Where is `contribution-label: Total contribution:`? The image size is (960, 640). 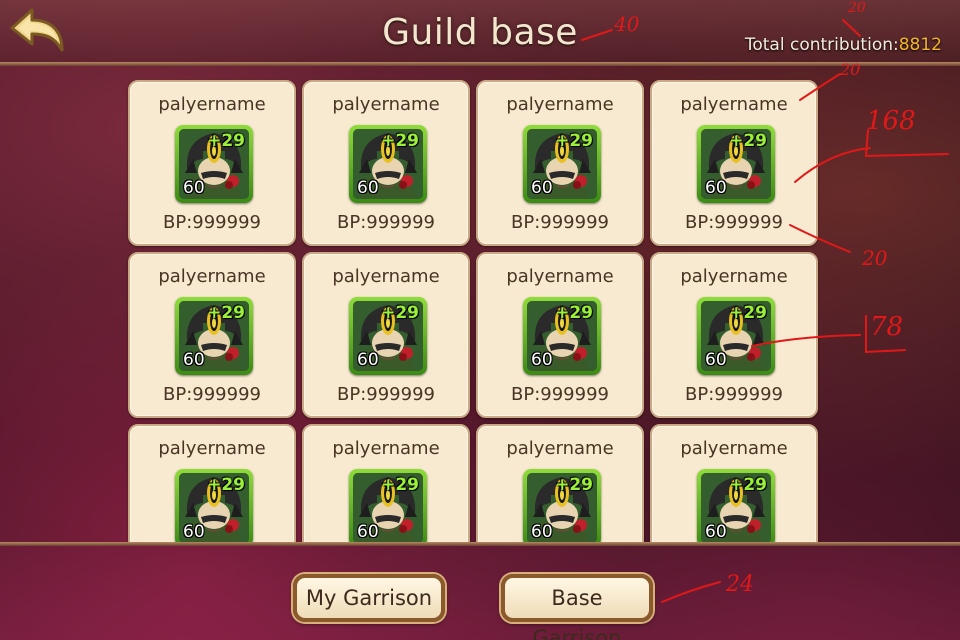 contribution-label: Total contribution: is located at coordinates (821, 45).